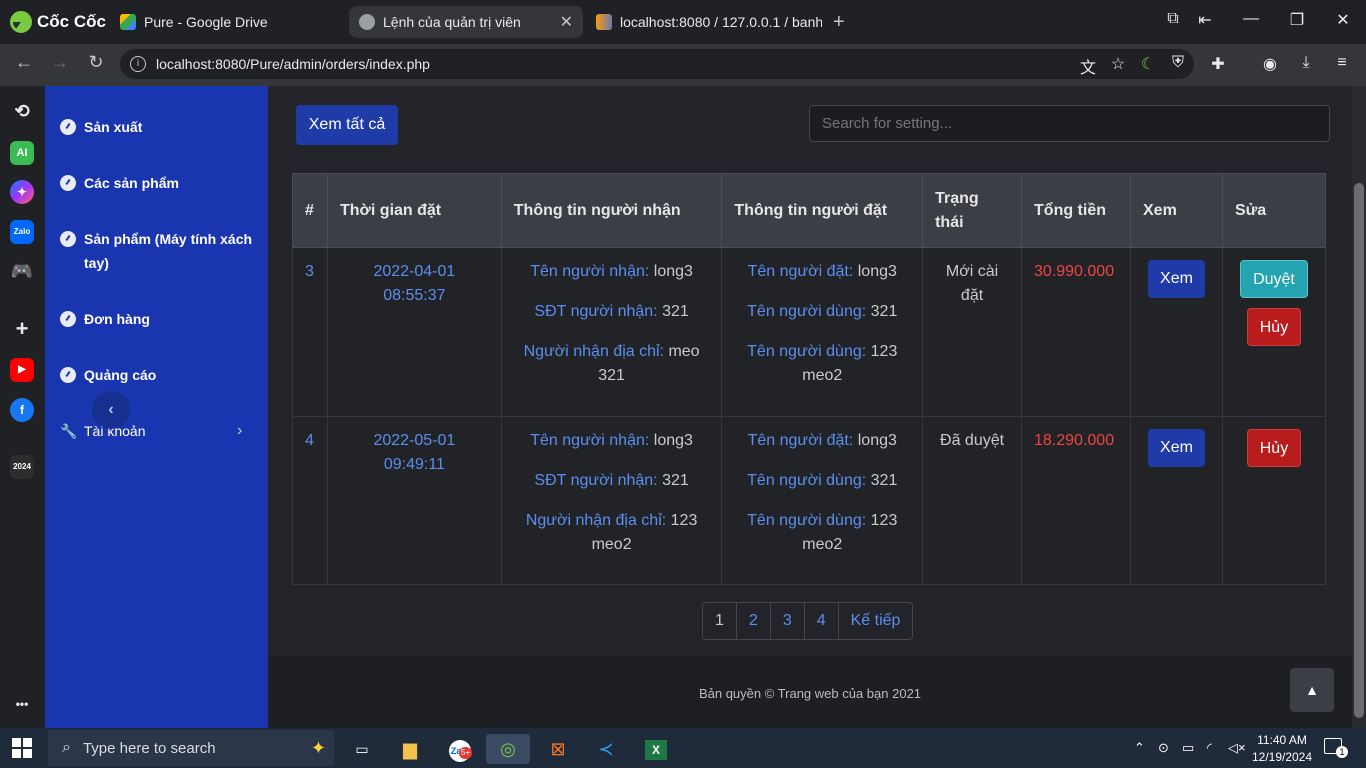  Describe the element at coordinates (452, 22) in the screenshot. I see `tab-title: Lệnh của quản trị viên` at that location.